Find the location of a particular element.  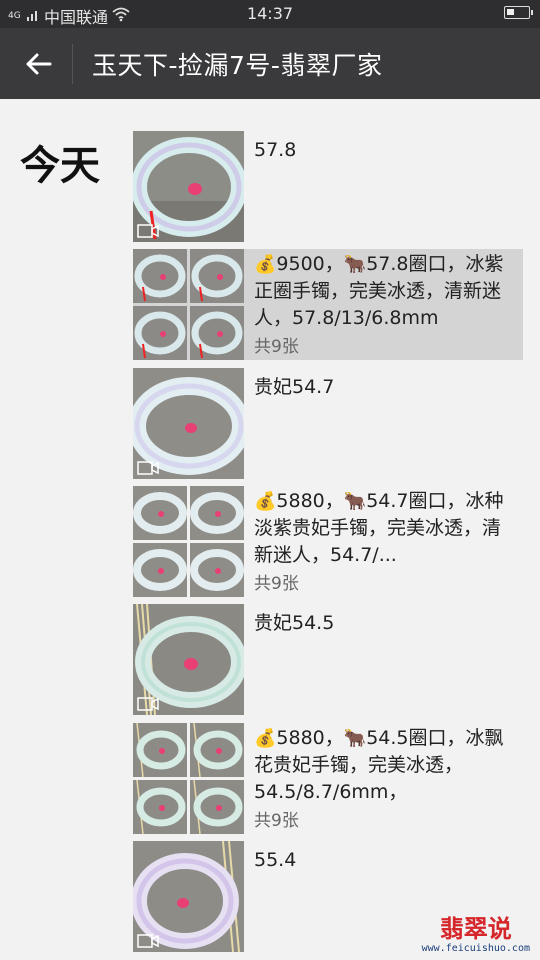

day-label: 今天 is located at coordinates (60, 166).